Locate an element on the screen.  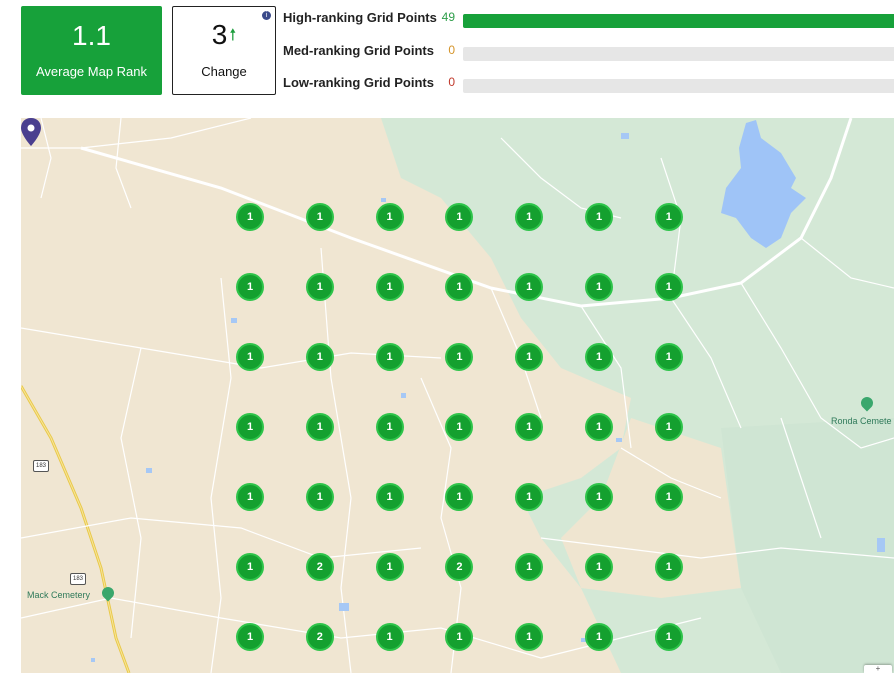
average-rank-value: 1.1 is located at coordinates (91, 35).